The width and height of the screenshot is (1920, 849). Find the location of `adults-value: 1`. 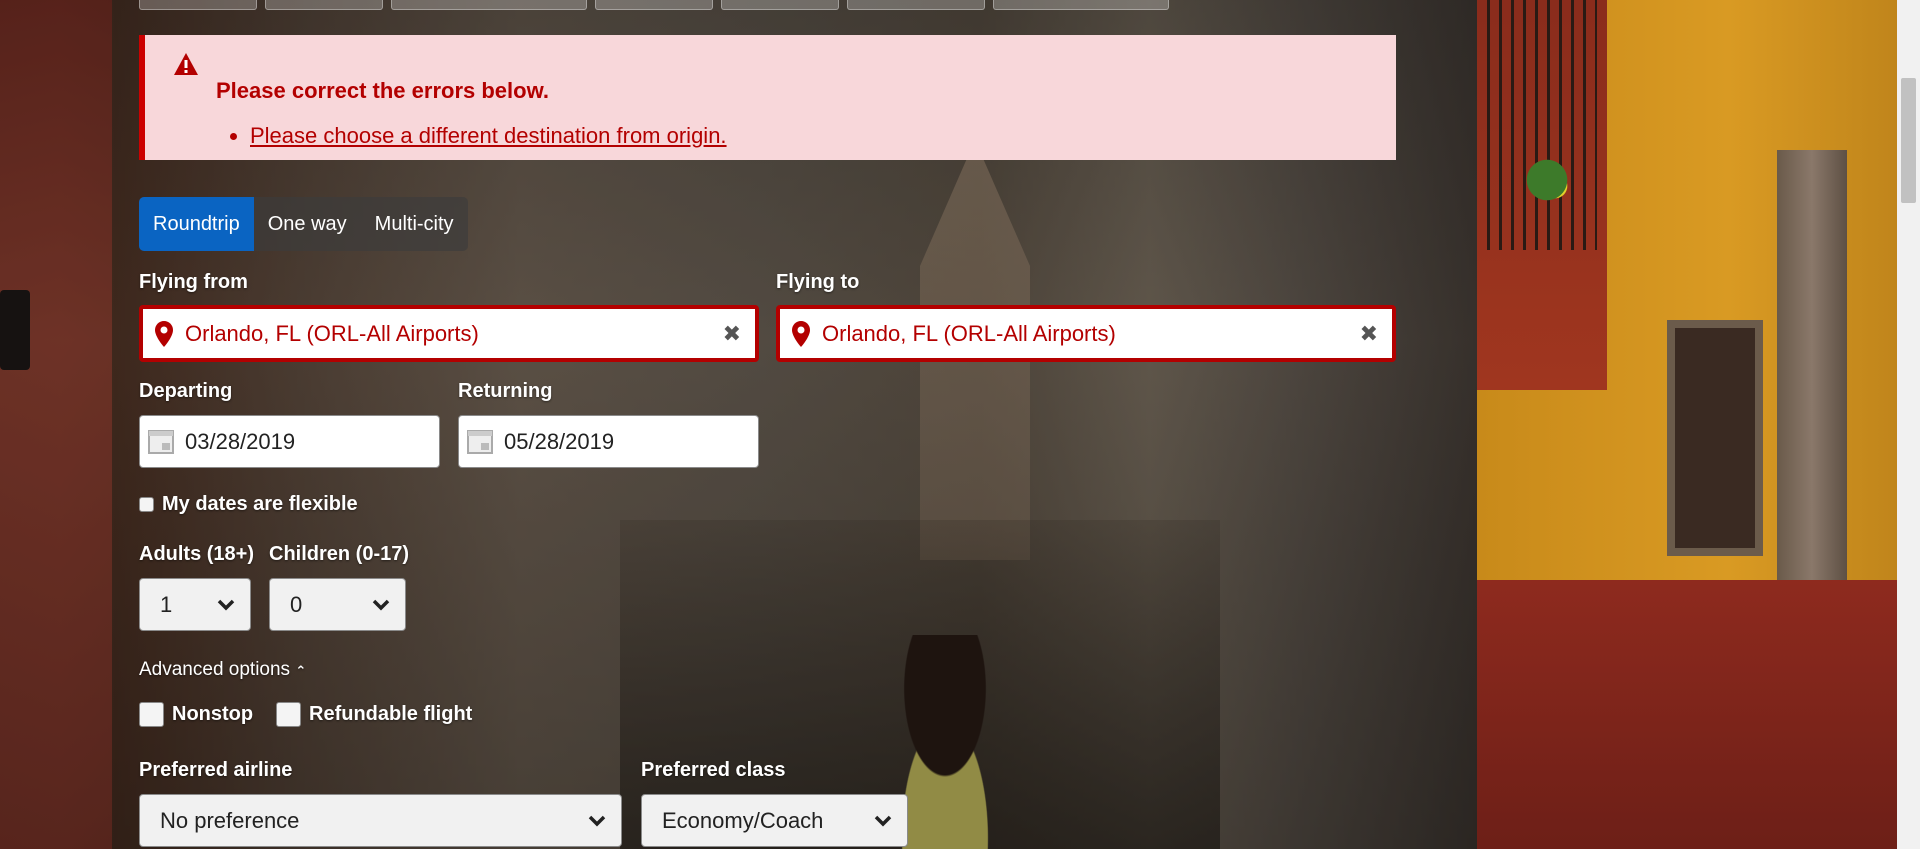

adults-value: 1 is located at coordinates (166, 604).